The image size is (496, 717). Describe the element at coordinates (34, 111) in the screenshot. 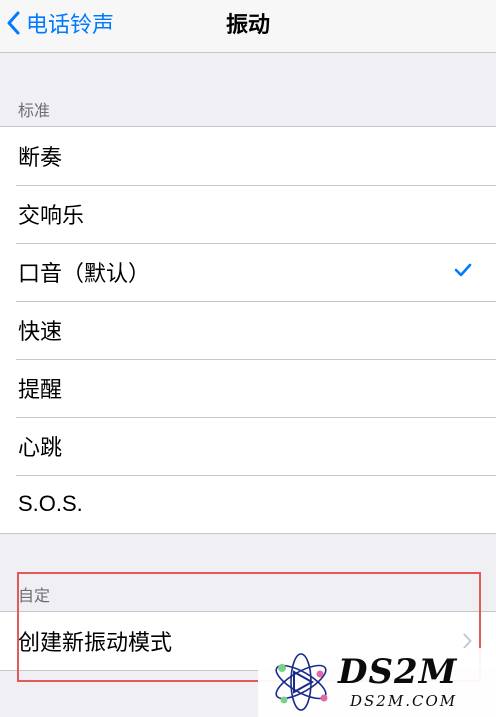

I see `section-header-standard: 标准` at that location.